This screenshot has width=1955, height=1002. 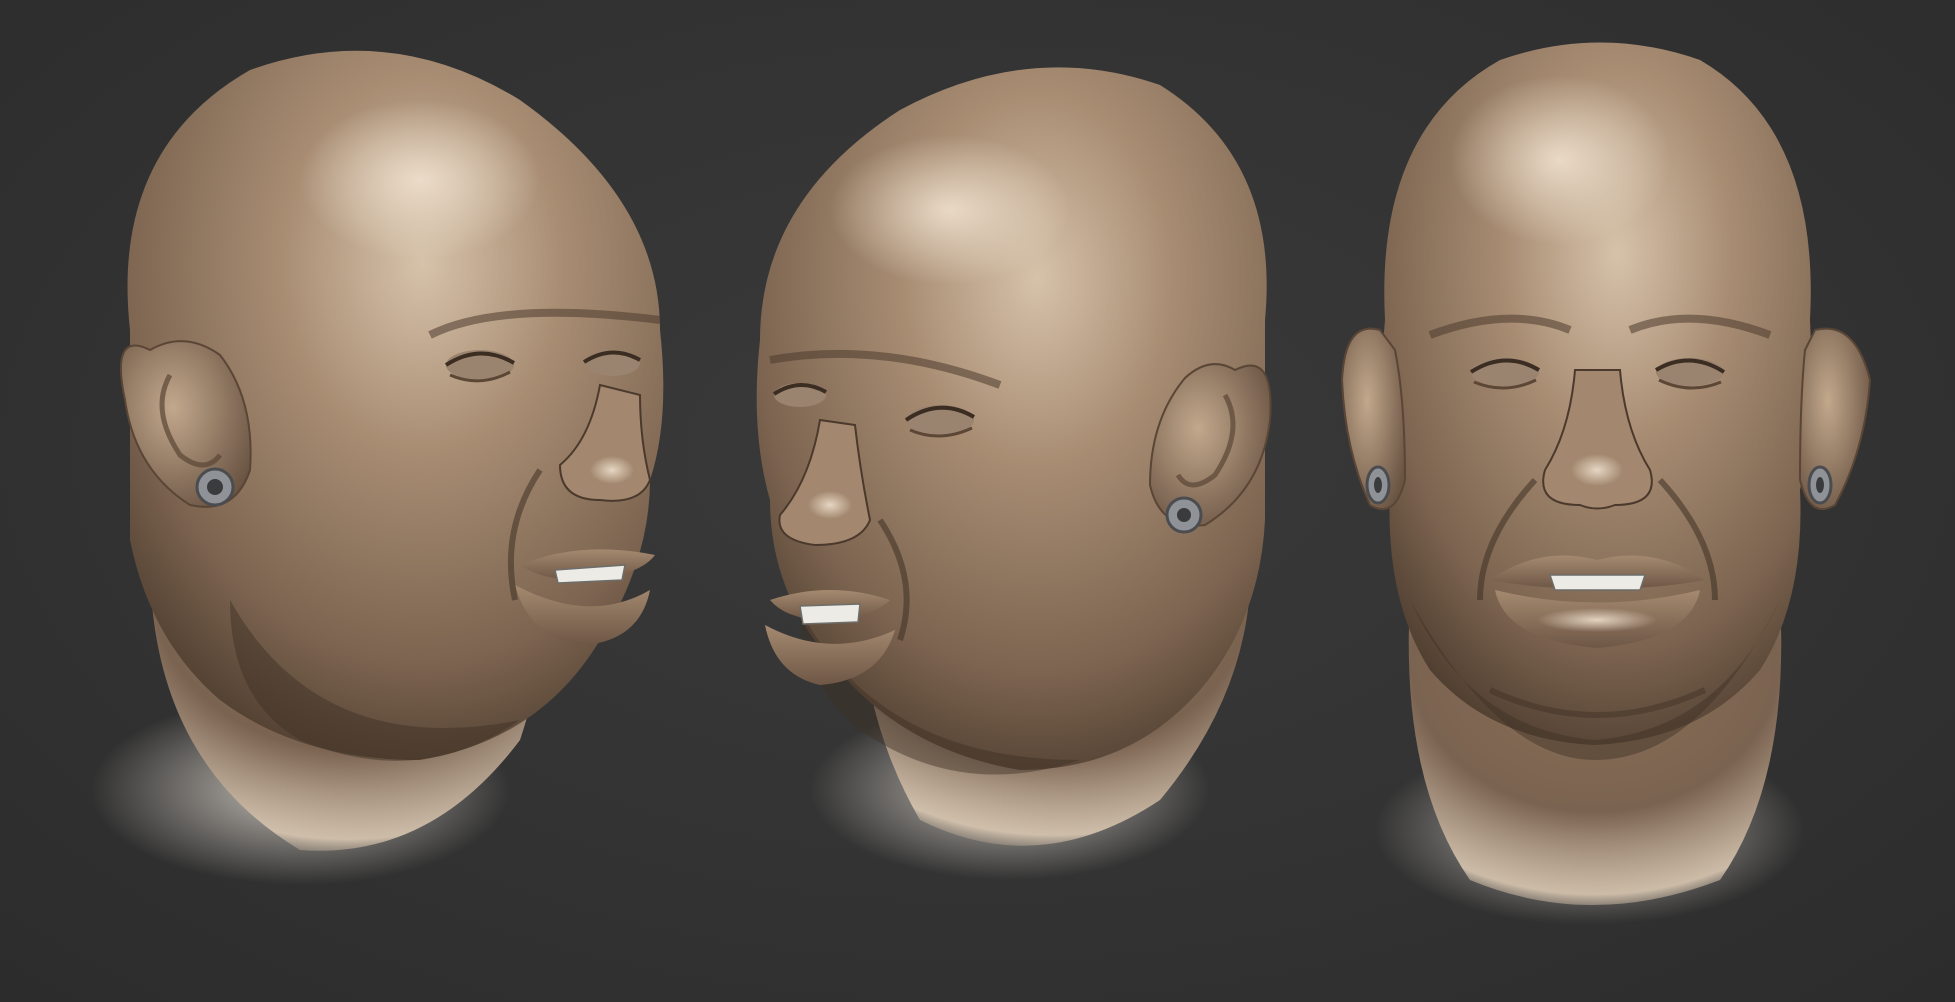 What do you see at coordinates (1378, 485) in the screenshot?
I see `earring-gauge-left` at bounding box center [1378, 485].